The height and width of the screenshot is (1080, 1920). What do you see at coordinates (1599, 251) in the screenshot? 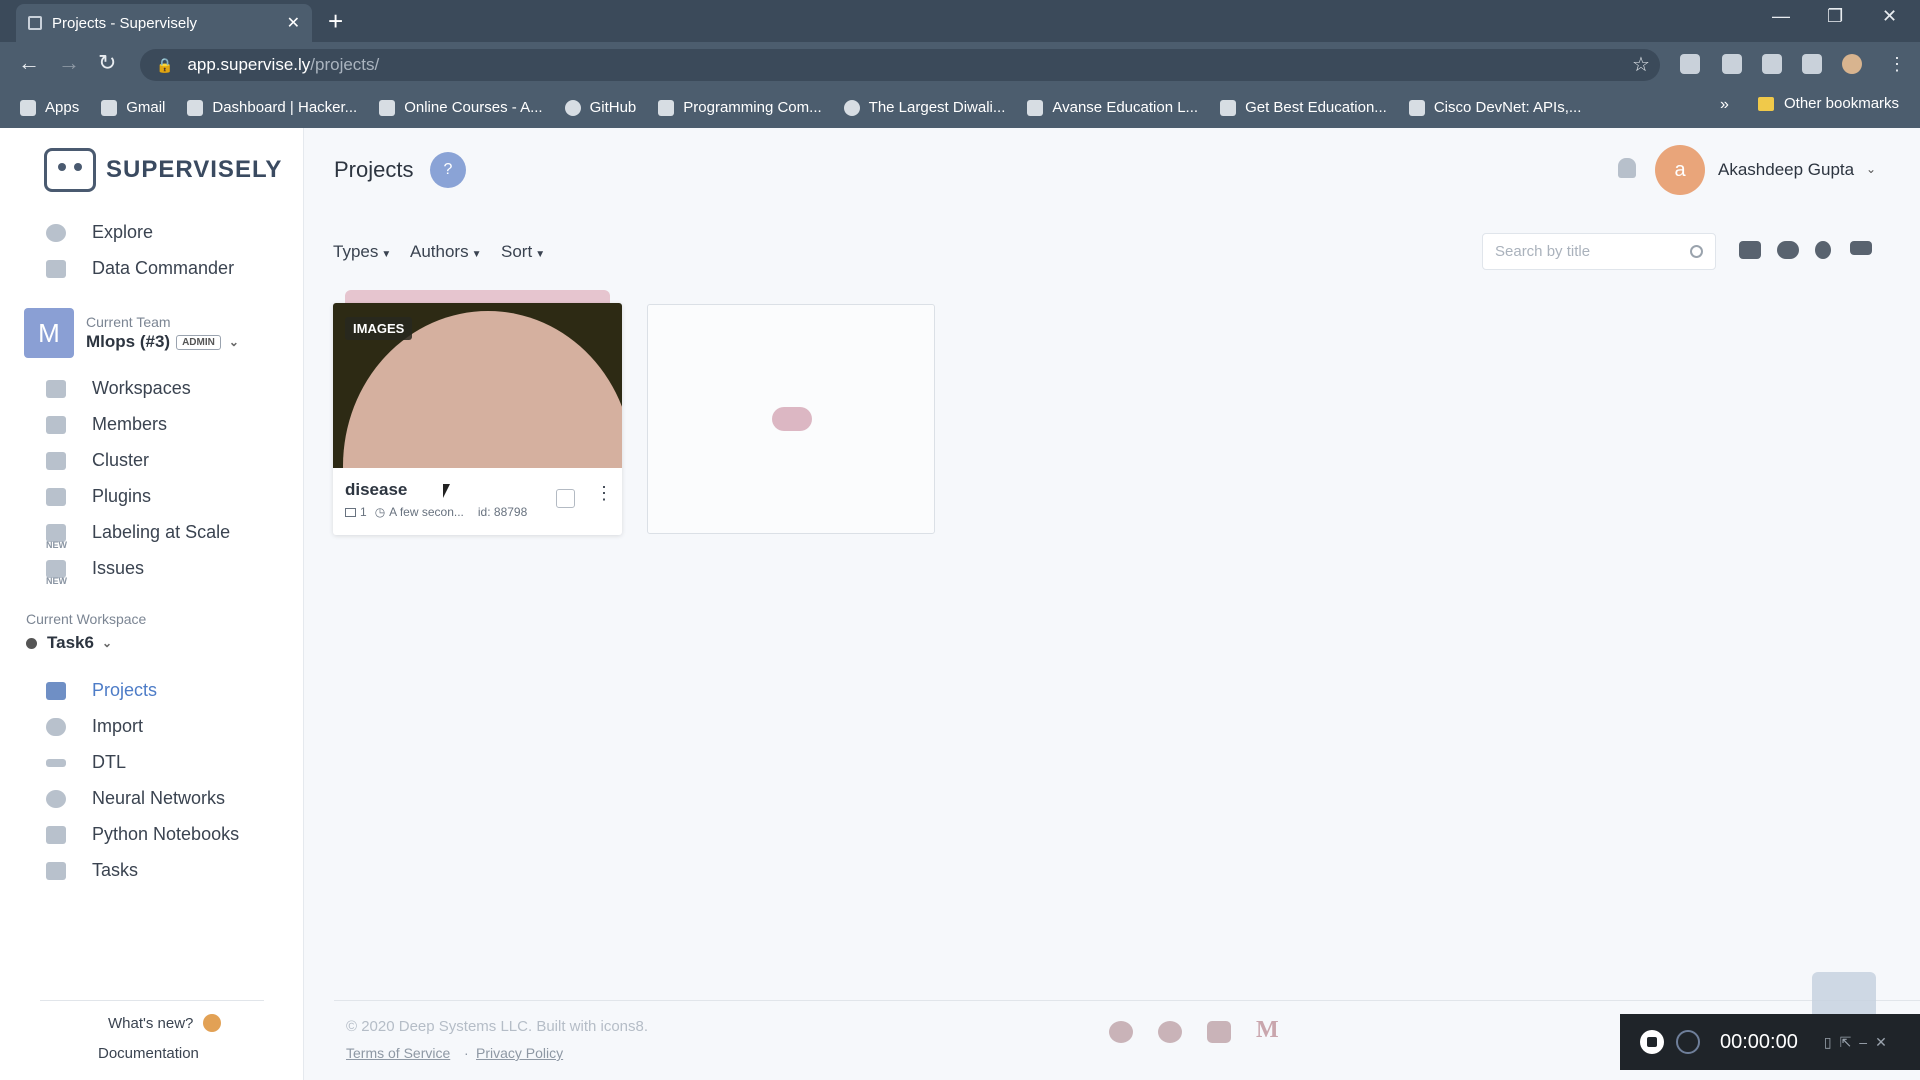
I see `search-input: Search by title` at bounding box center [1599, 251].